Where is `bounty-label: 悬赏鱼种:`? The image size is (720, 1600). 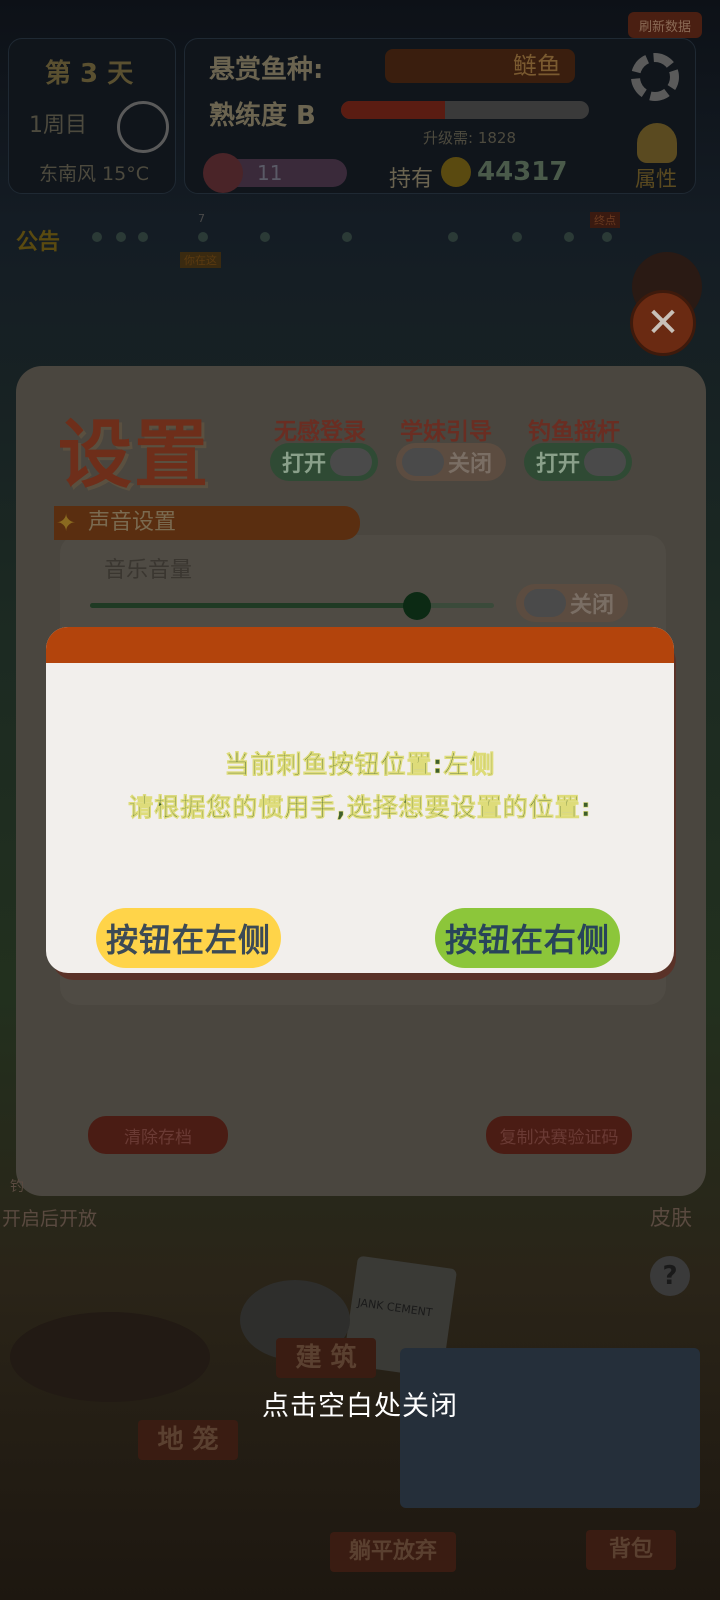 bounty-label: 悬赏鱼种: is located at coordinates (266, 70).